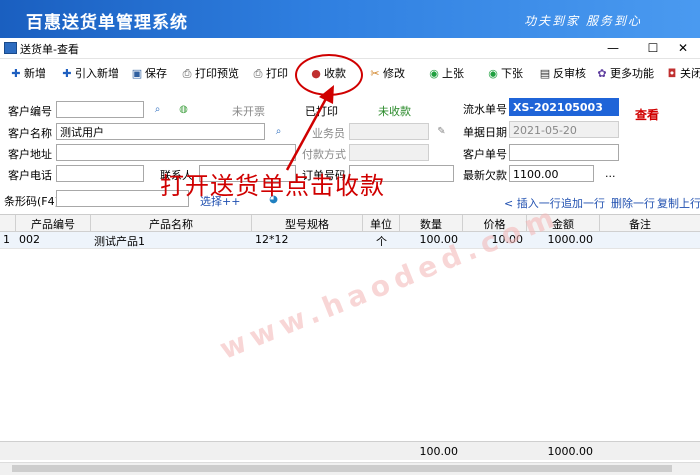 Image resolution: width=700 pixels, height=475 pixels. Describe the element at coordinates (309, 128) in the screenshot. I see `annotation-arrow` at that location.